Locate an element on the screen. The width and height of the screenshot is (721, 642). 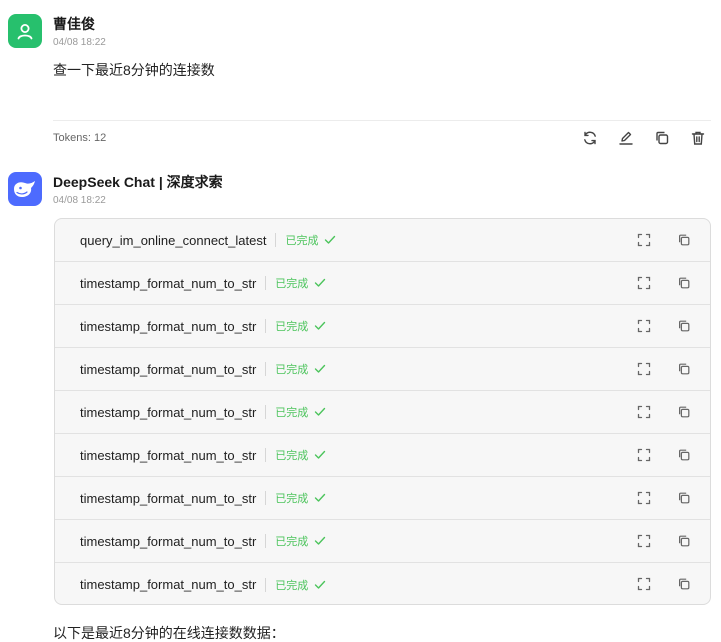
edit-icon is located at coordinates (626, 138).